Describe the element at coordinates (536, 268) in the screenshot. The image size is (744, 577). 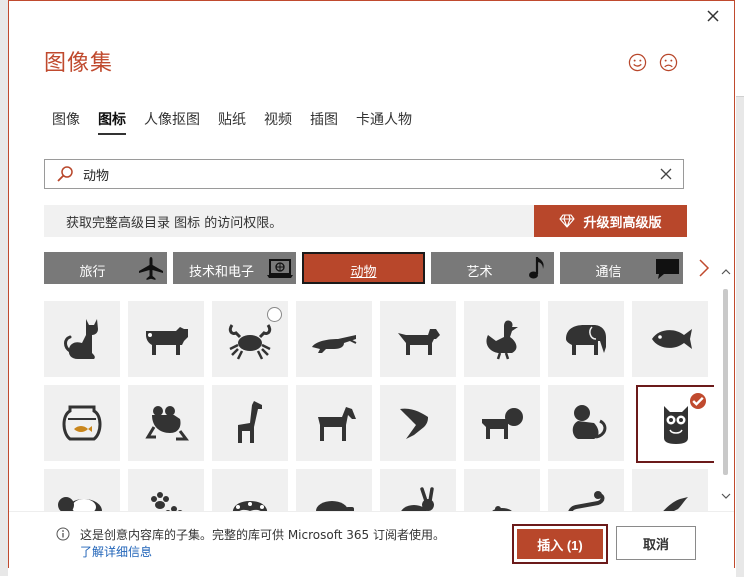
I see `music-note-icon` at that location.